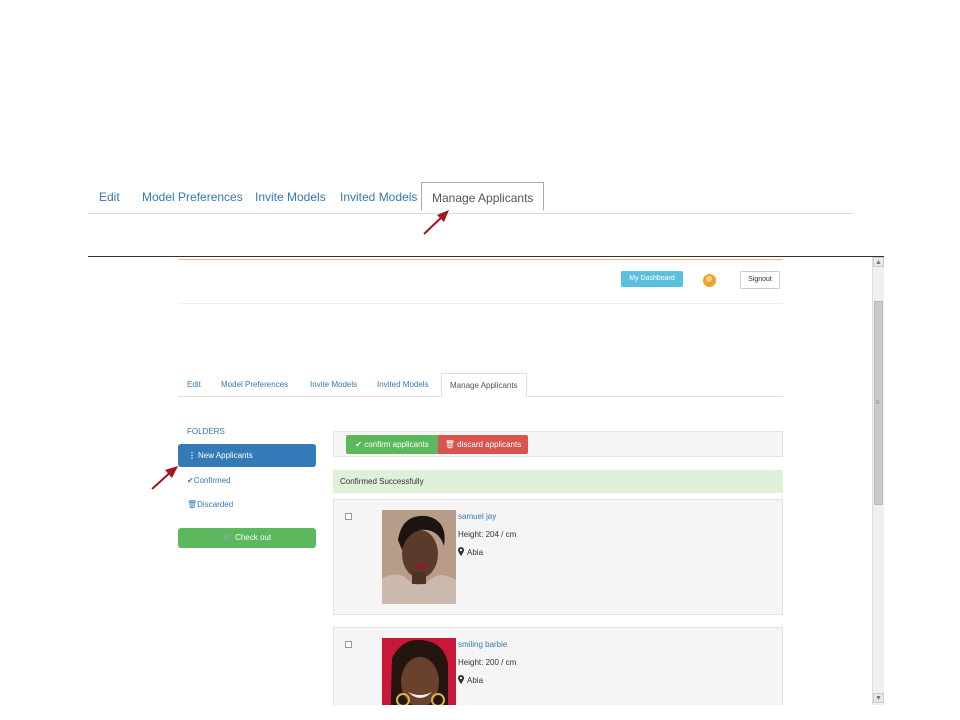  I want to click on tab-manage-applicants: Manage Applicants, so click(484, 385).